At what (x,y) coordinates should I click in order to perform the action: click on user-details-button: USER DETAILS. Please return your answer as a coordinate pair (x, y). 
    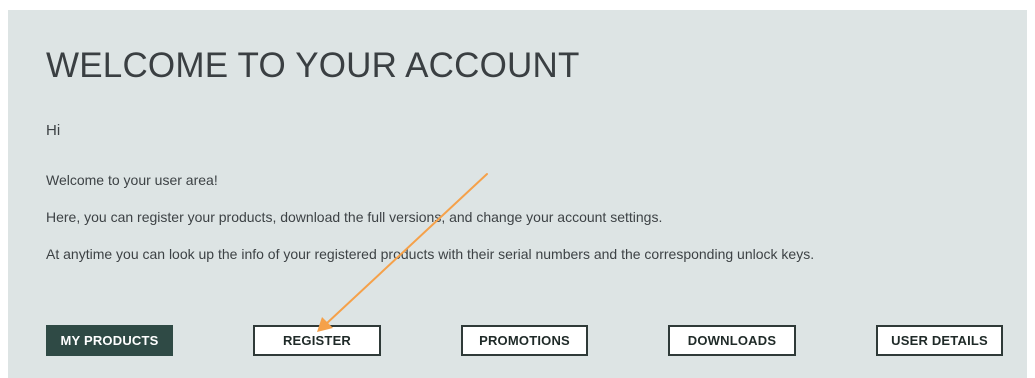
    Looking at the image, I should click on (939, 340).